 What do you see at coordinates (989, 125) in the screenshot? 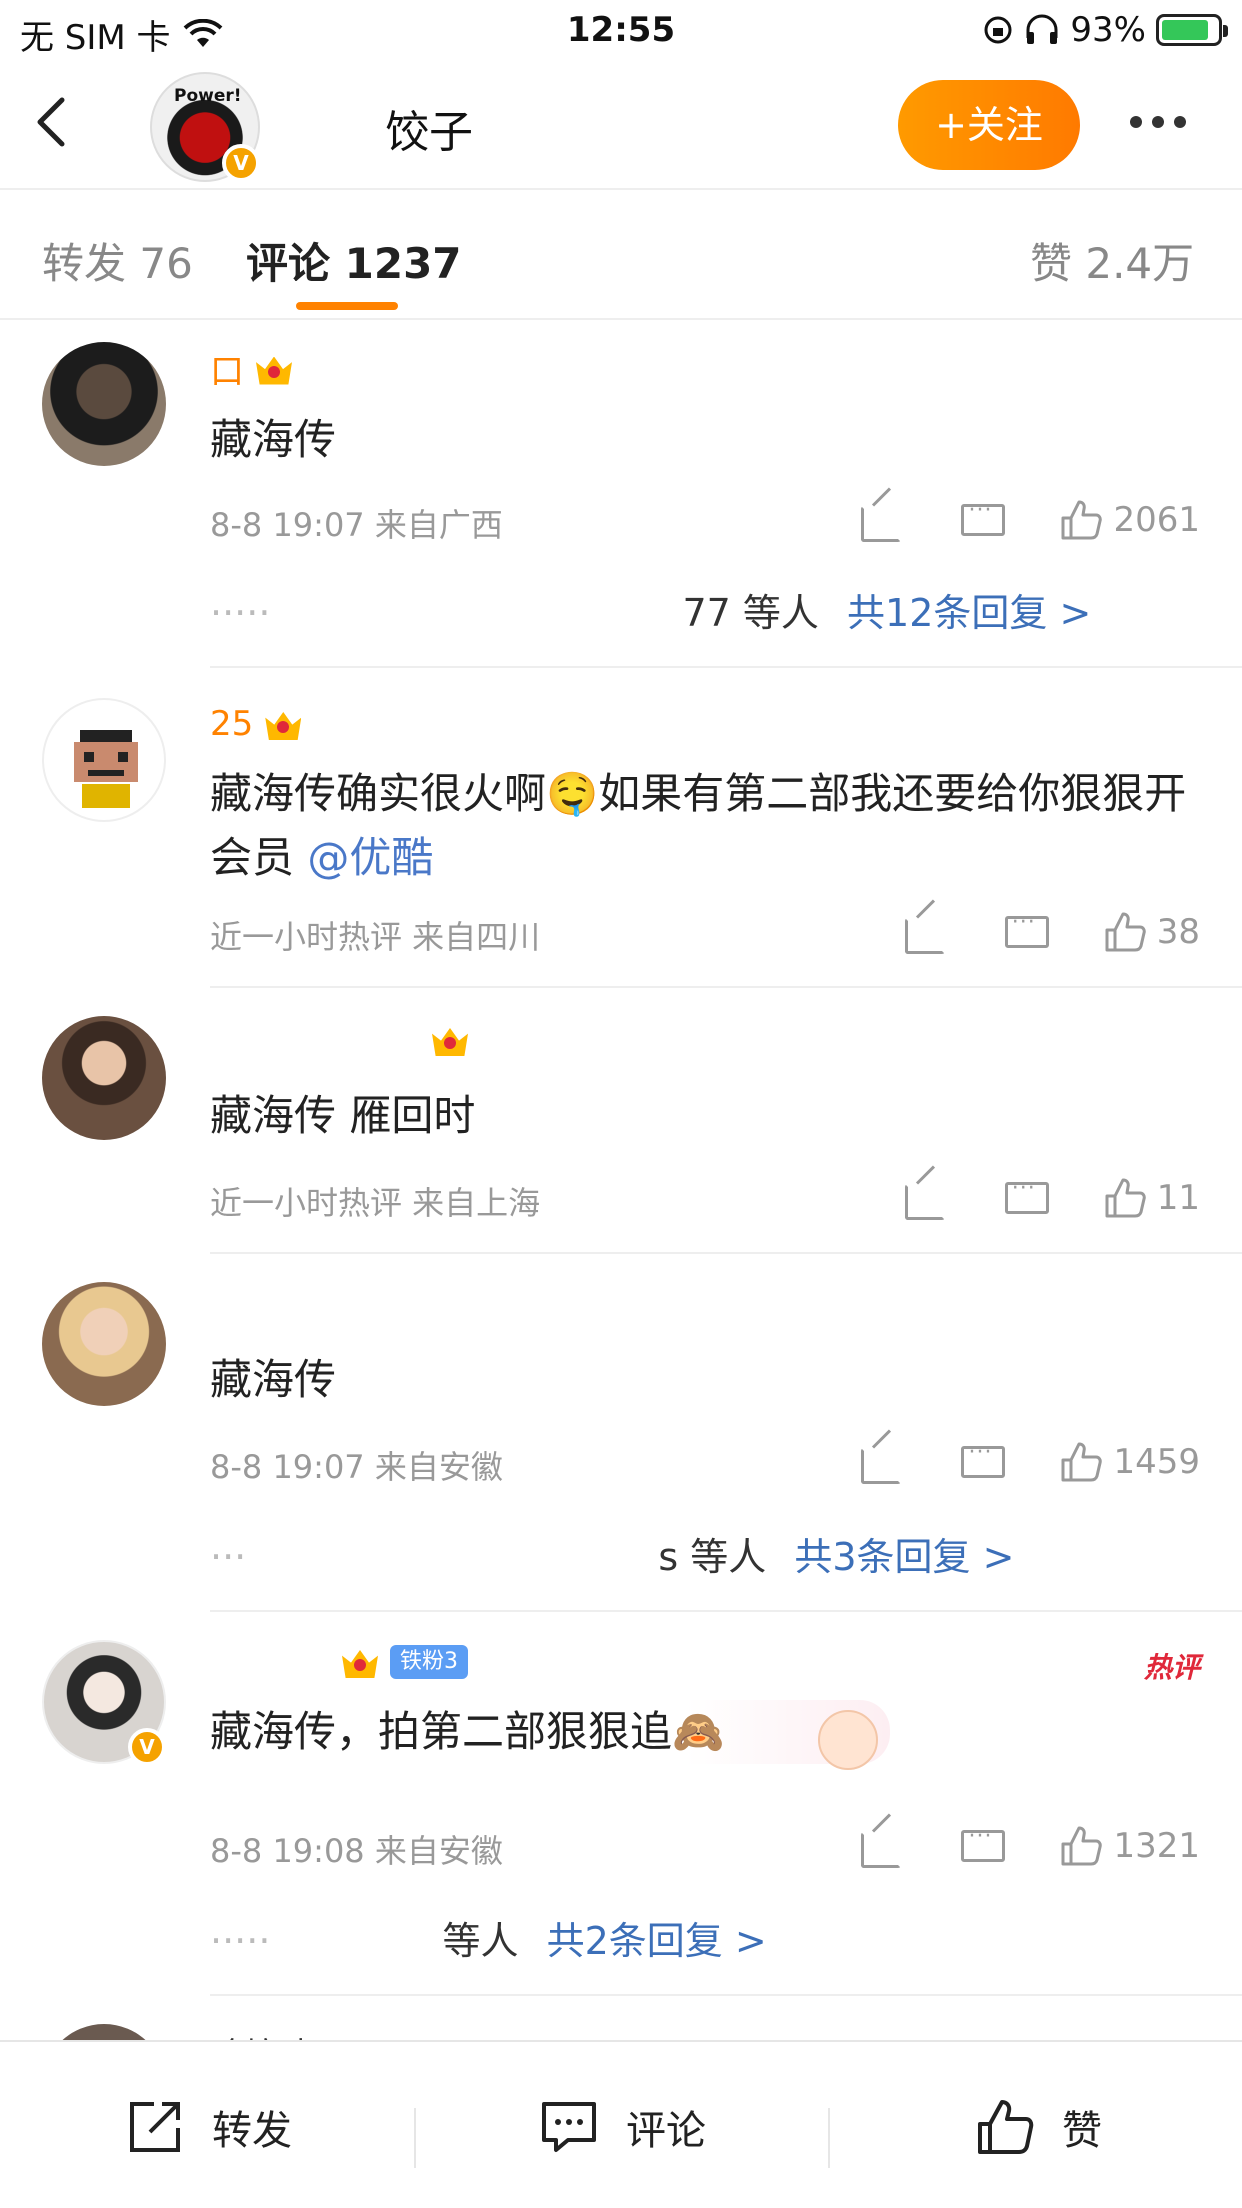
I see `follow-button: +关注` at bounding box center [989, 125].